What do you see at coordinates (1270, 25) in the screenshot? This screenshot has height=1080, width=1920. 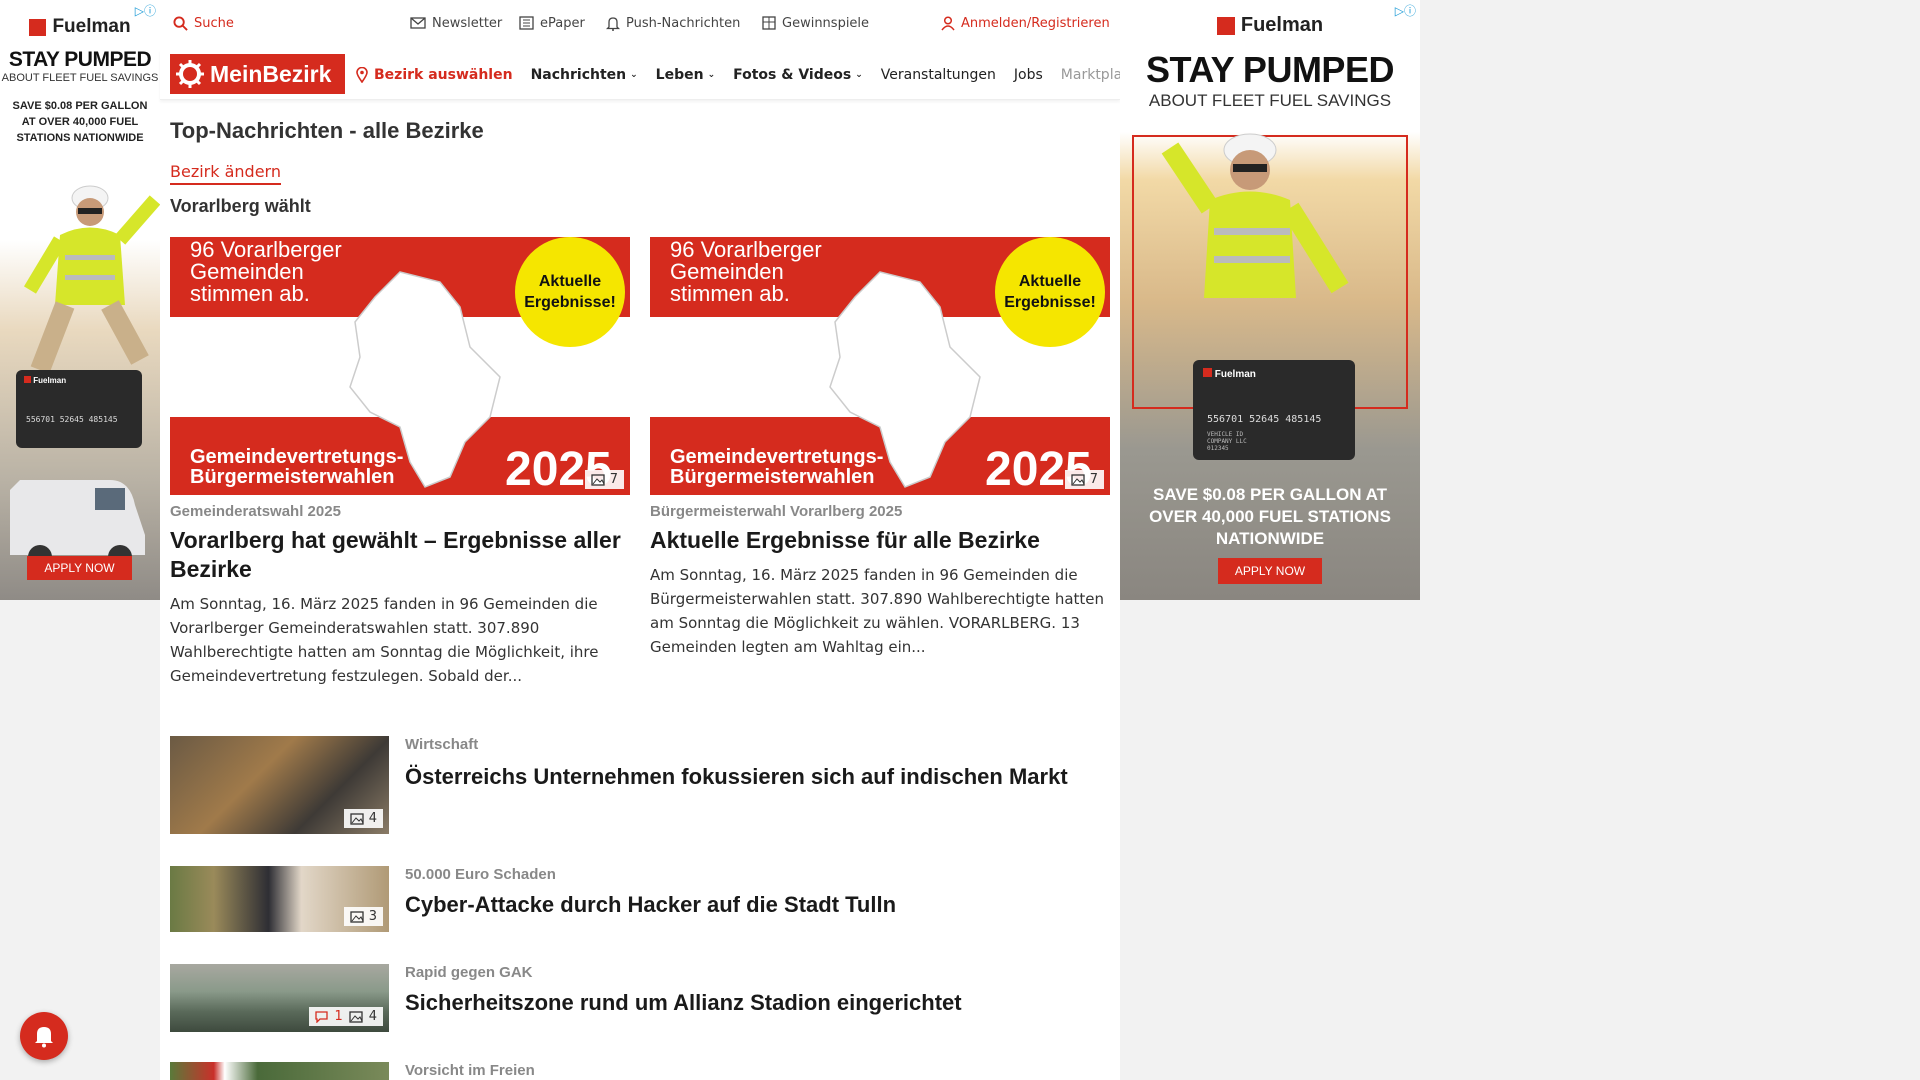 I see `ad-brand-logo: Fuelman` at bounding box center [1270, 25].